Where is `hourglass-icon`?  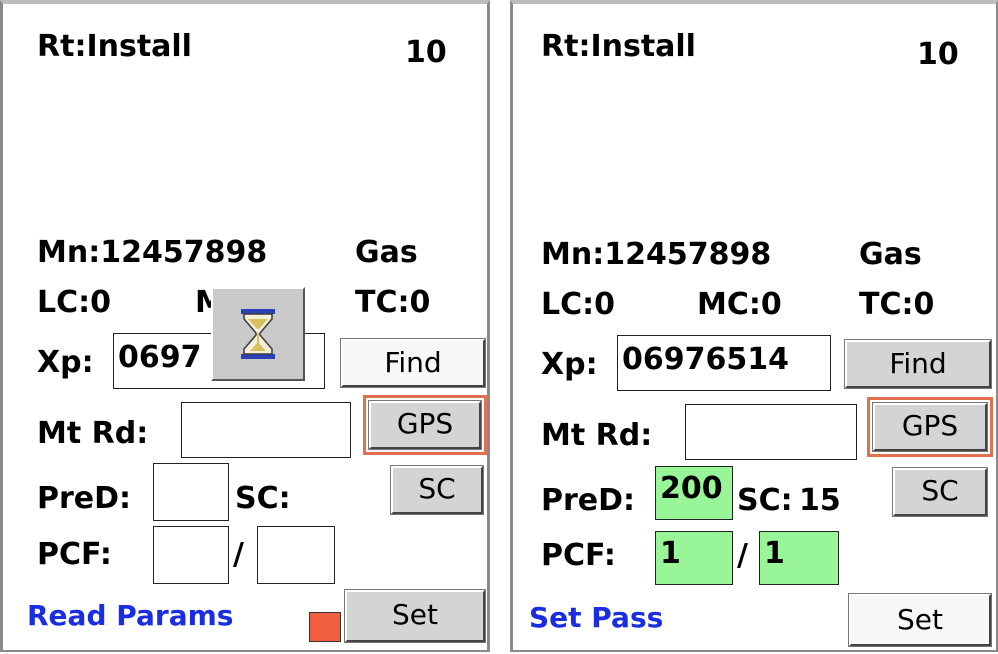
hourglass-icon is located at coordinates (258, 334).